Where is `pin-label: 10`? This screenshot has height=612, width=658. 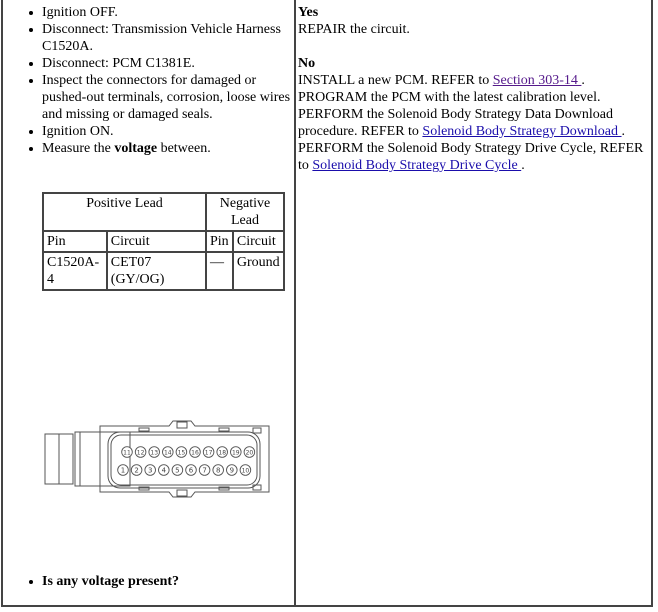 pin-label: 10 is located at coordinates (246, 471).